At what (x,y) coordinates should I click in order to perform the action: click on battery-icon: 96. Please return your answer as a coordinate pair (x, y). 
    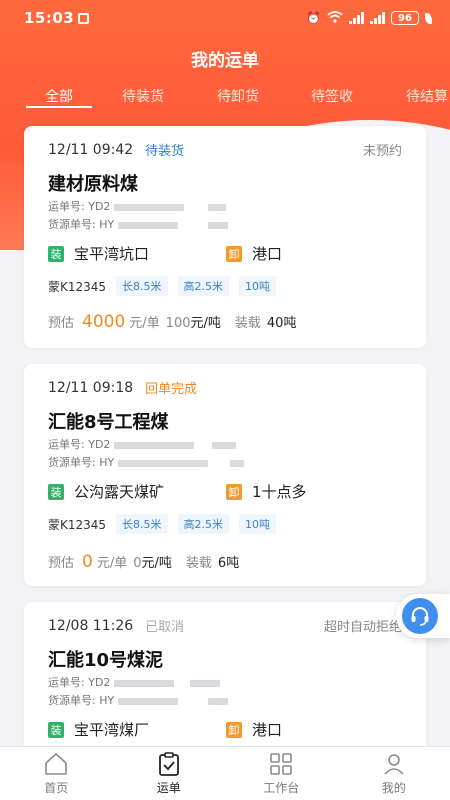
    Looking at the image, I should click on (405, 18).